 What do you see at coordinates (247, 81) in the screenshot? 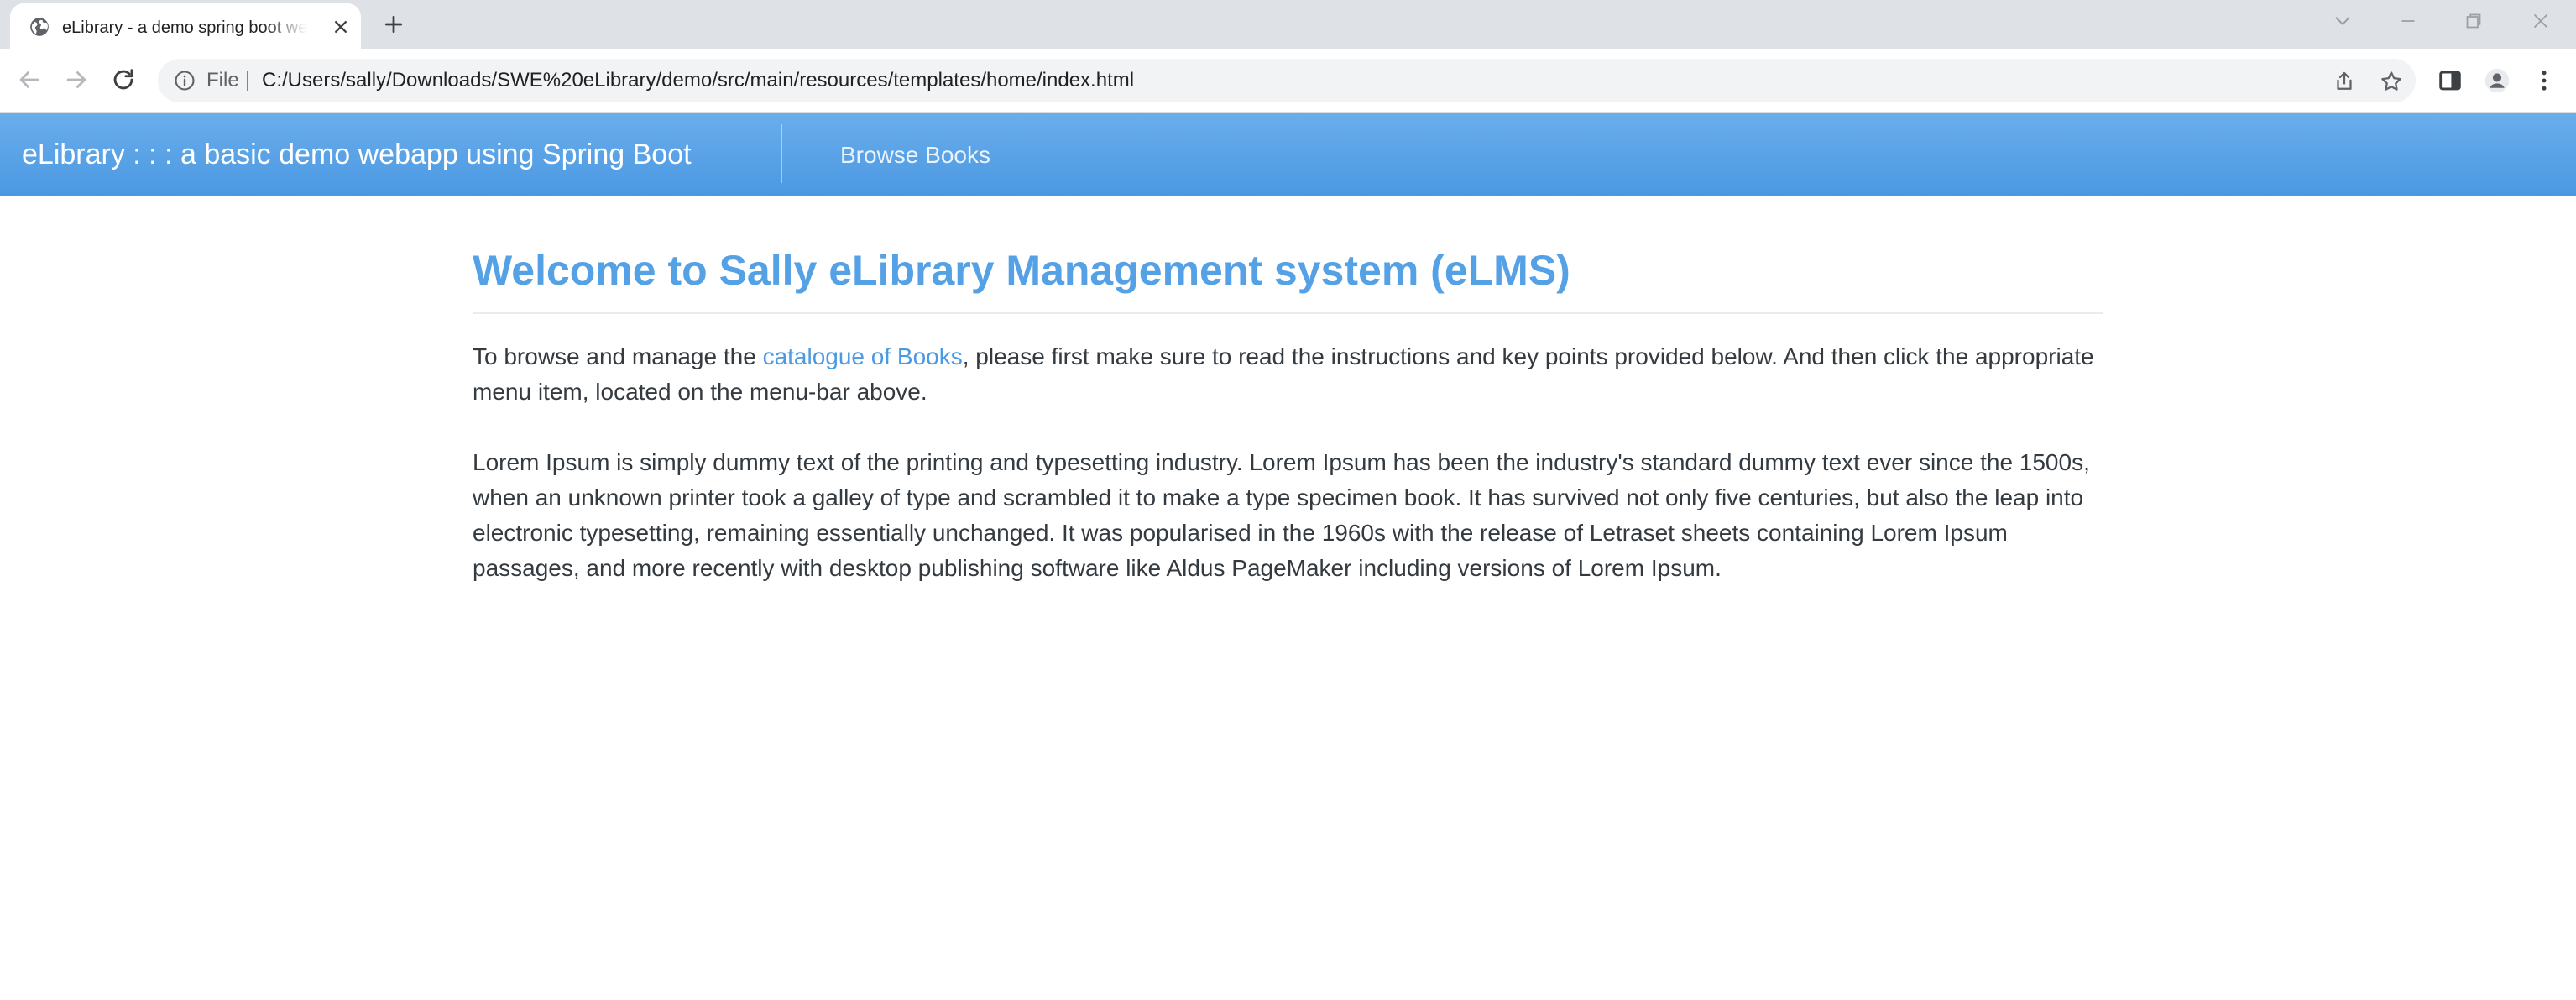
I see `scheme-separator` at bounding box center [247, 81].